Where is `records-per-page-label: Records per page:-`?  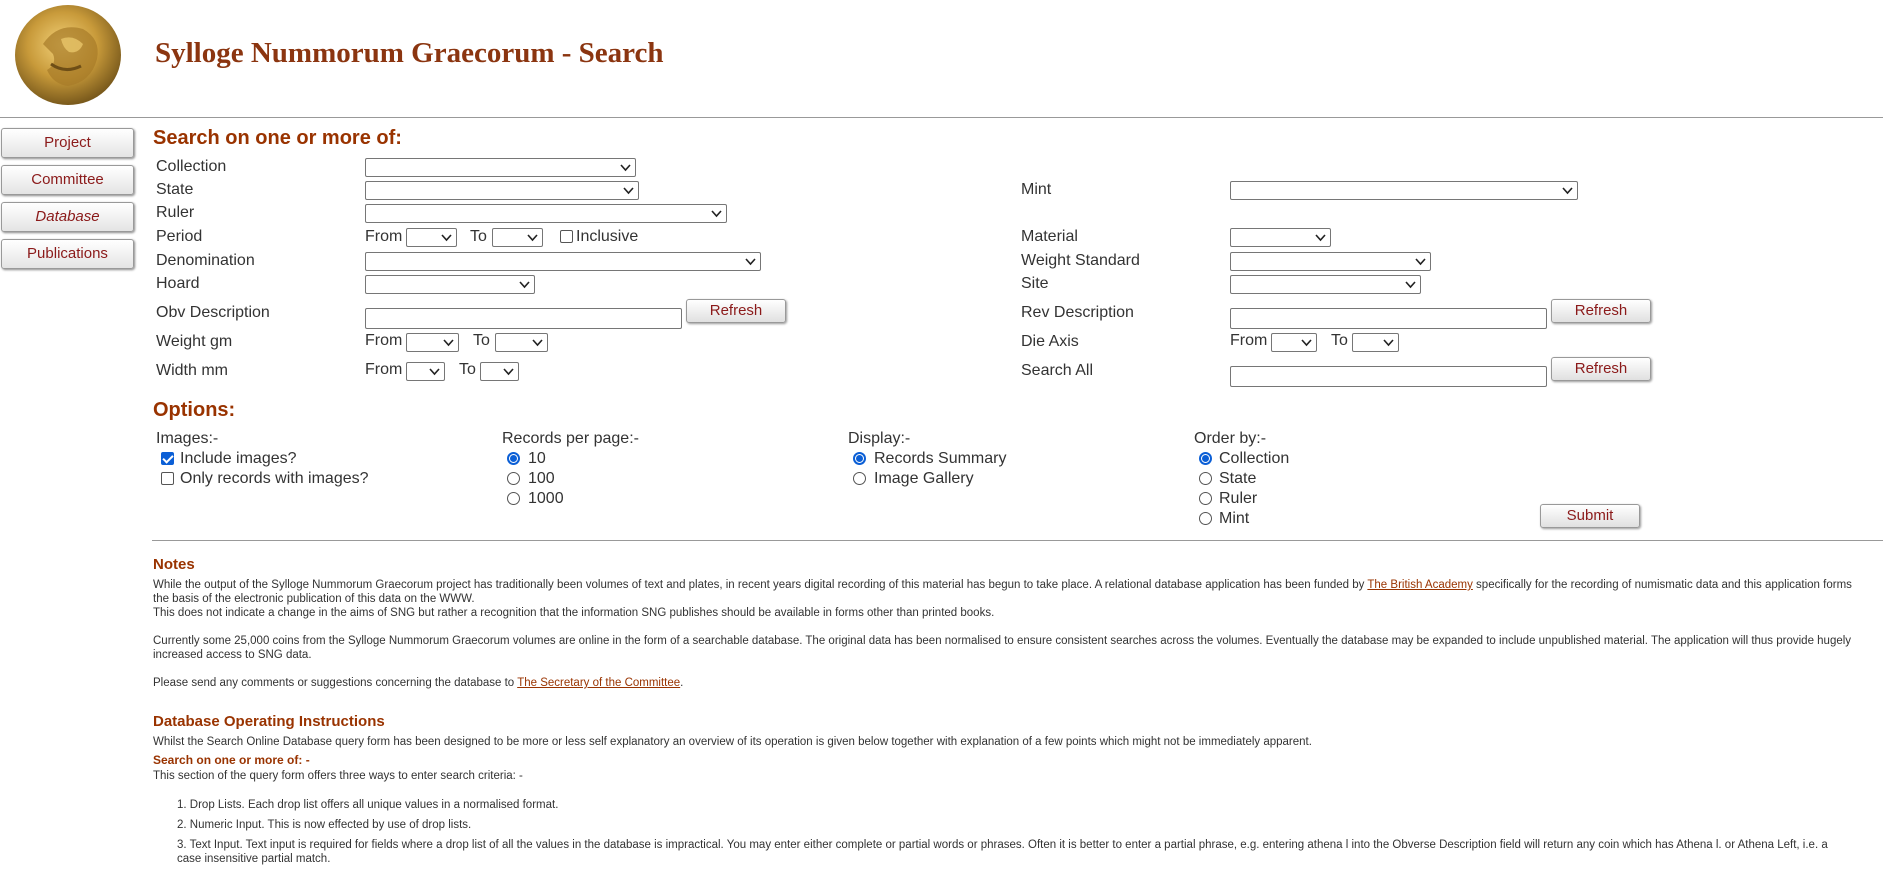
records-per-page-label: Records per page:- is located at coordinates (570, 438).